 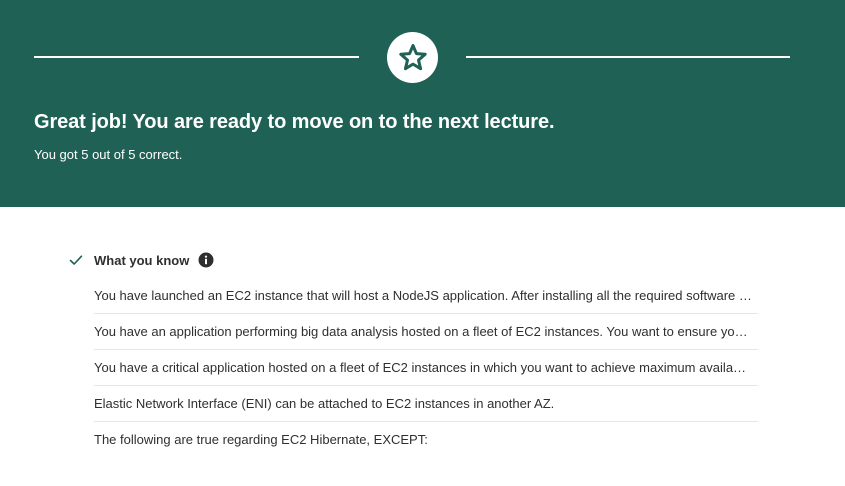 I want to click on section-title: What you know, so click(x=142, y=260).